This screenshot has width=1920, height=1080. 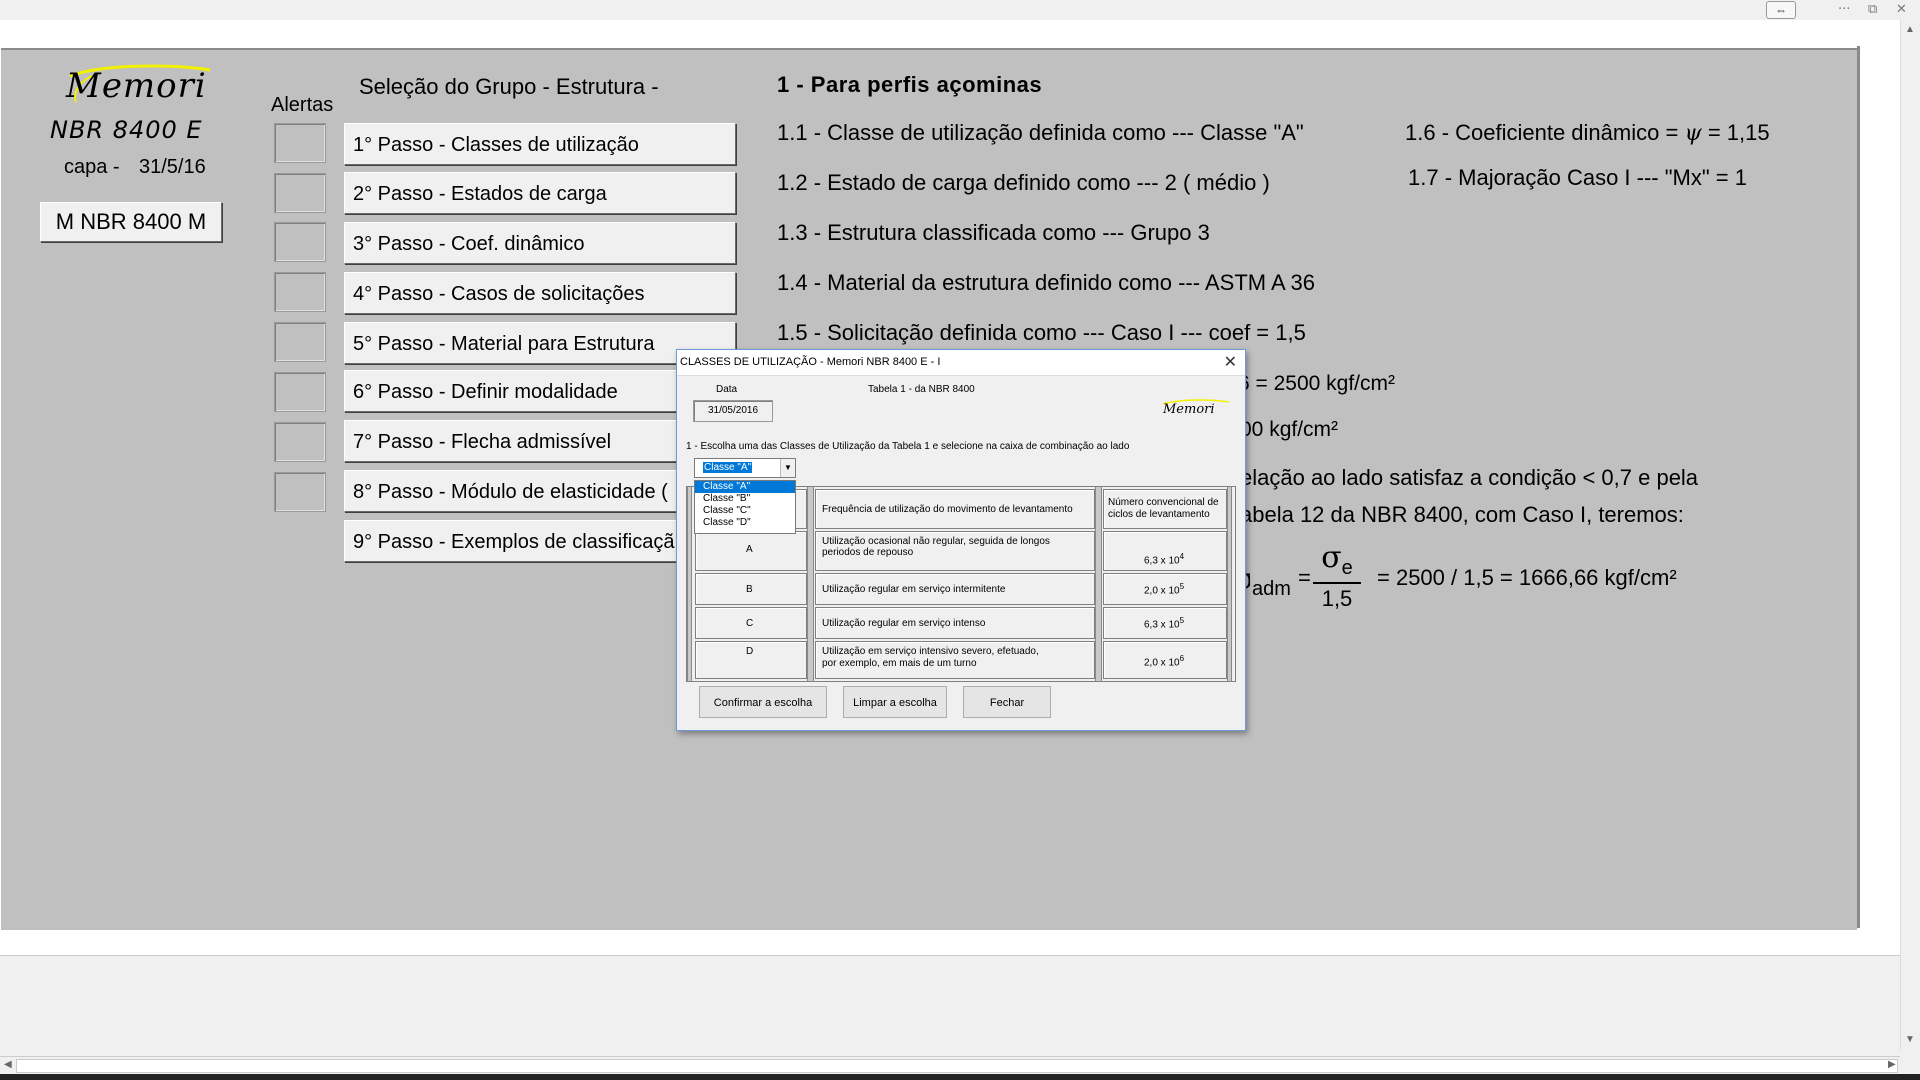 What do you see at coordinates (1781, 10) in the screenshot?
I see `resize-button: ⇔` at bounding box center [1781, 10].